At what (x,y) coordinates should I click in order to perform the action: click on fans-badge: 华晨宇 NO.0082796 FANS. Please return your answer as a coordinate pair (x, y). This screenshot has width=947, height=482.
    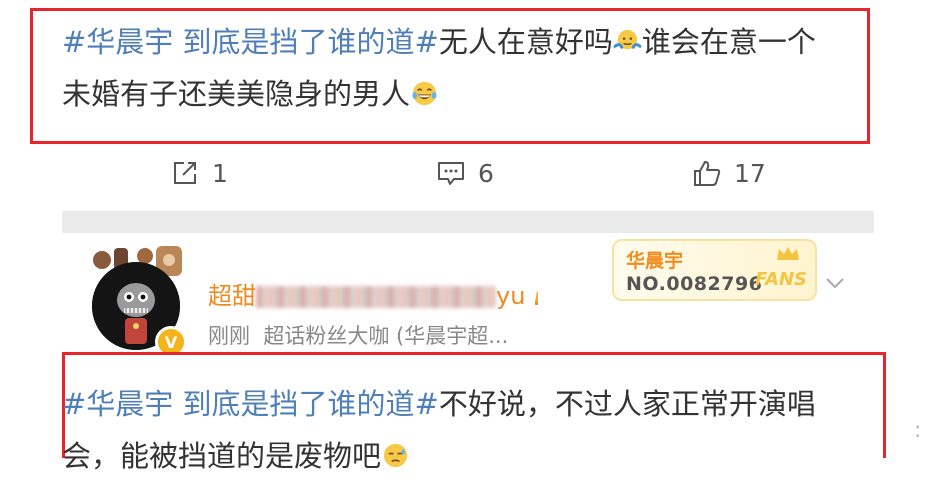
    Looking at the image, I should click on (714, 270).